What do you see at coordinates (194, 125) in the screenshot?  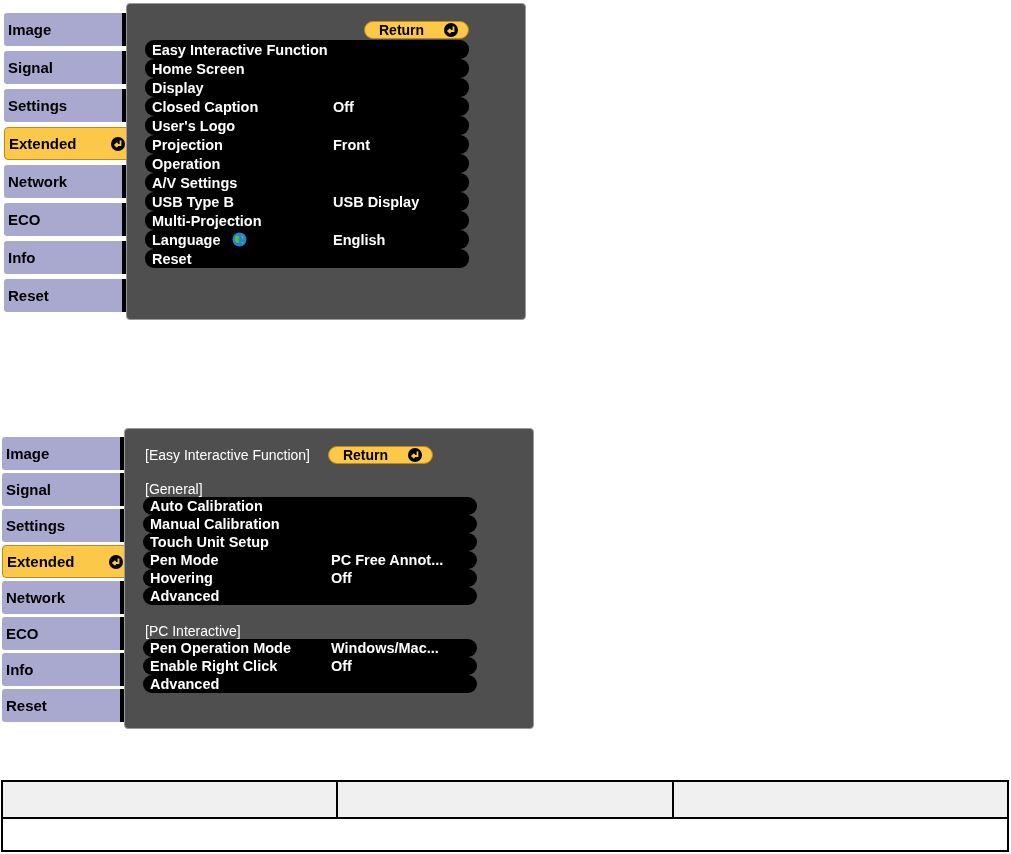 I see `item-label: User's Logo` at bounding box center [194, 125].